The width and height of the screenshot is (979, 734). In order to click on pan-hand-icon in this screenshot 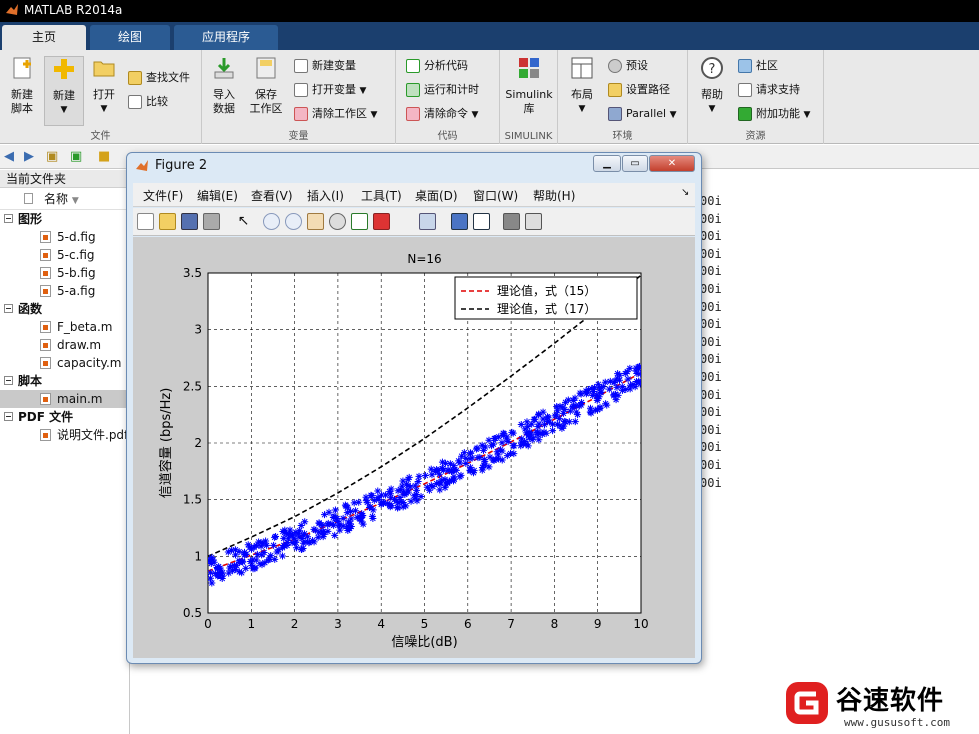, I will do `click(315, 221)`.